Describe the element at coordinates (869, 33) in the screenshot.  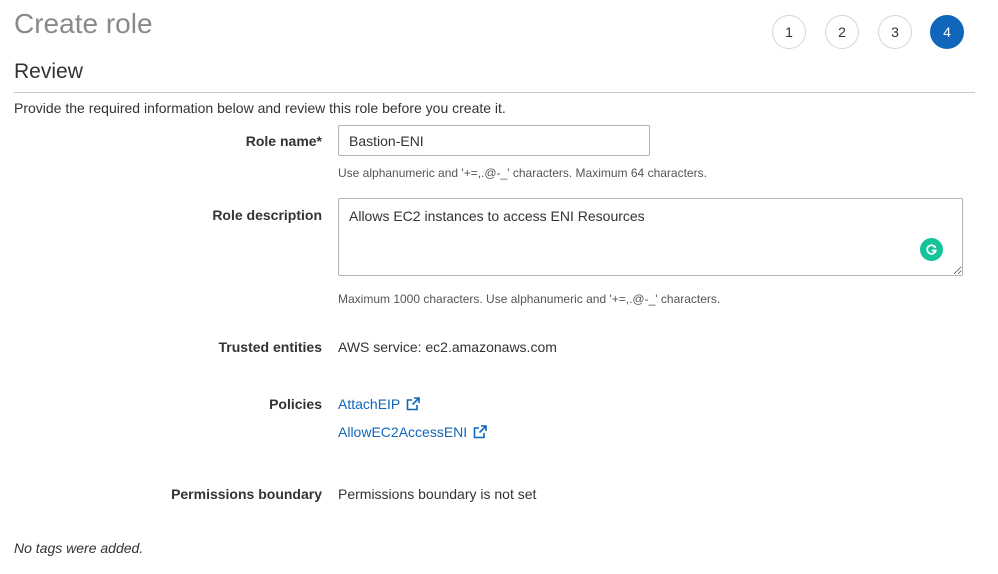
I see `wizard-steps: 1 2 3 4` at that location.